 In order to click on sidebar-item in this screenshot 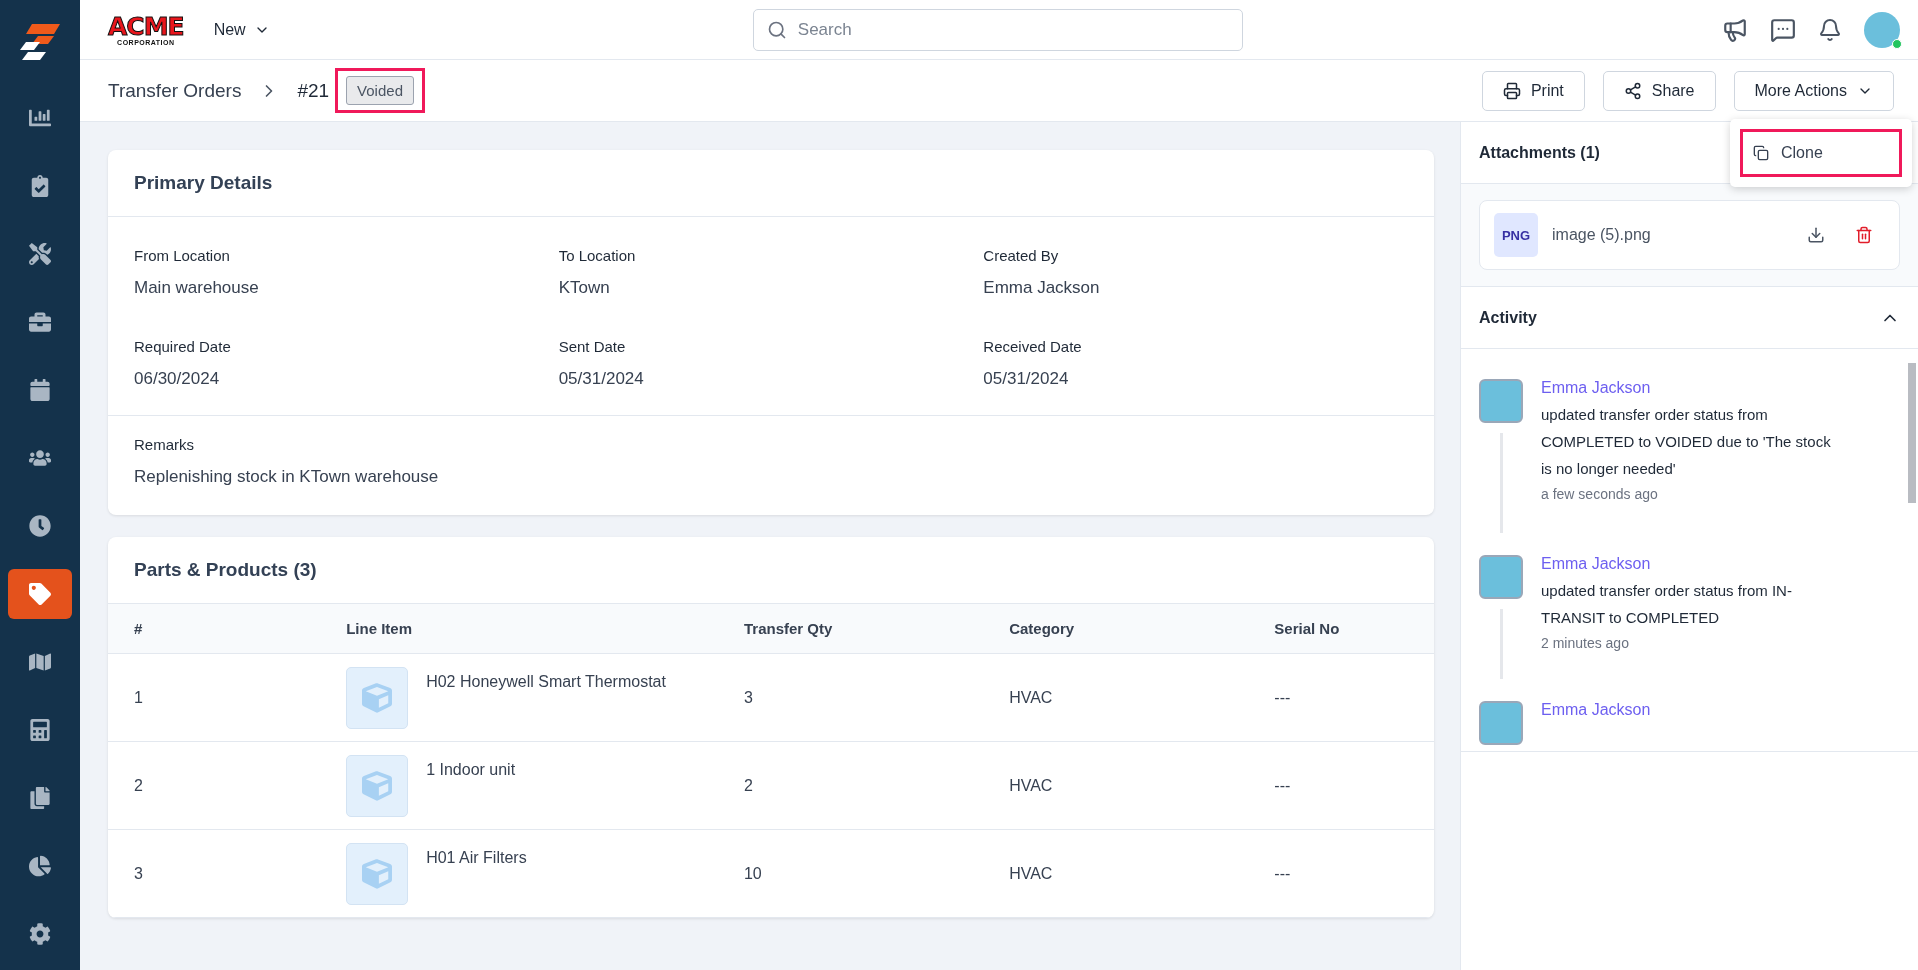, I will do `click(40, 594)`.